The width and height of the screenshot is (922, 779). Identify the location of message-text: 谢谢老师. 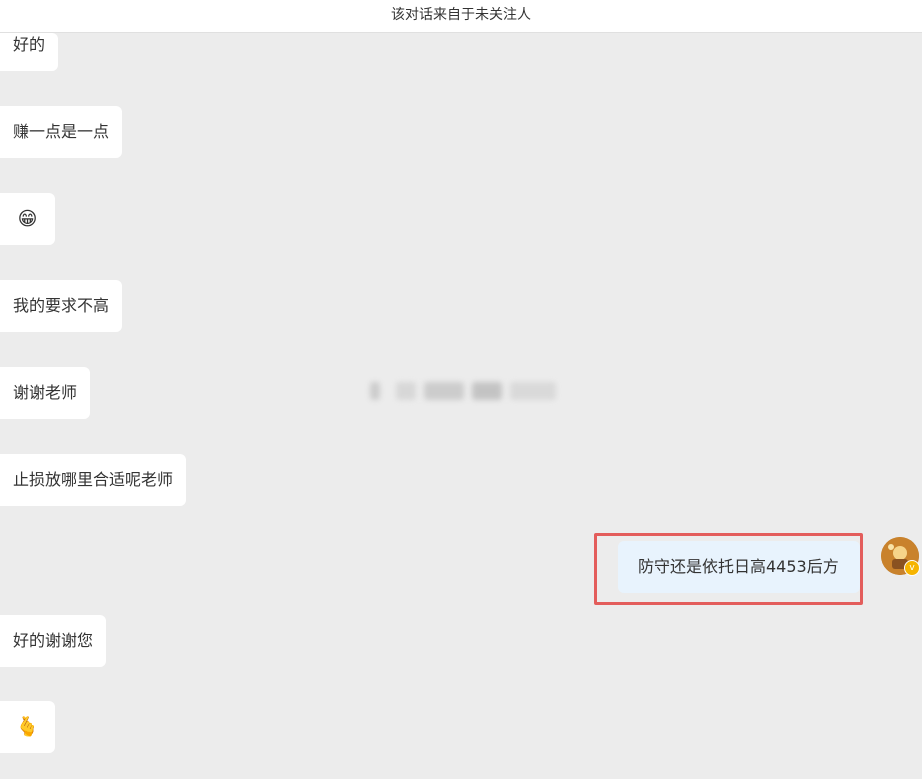
(45, 392).